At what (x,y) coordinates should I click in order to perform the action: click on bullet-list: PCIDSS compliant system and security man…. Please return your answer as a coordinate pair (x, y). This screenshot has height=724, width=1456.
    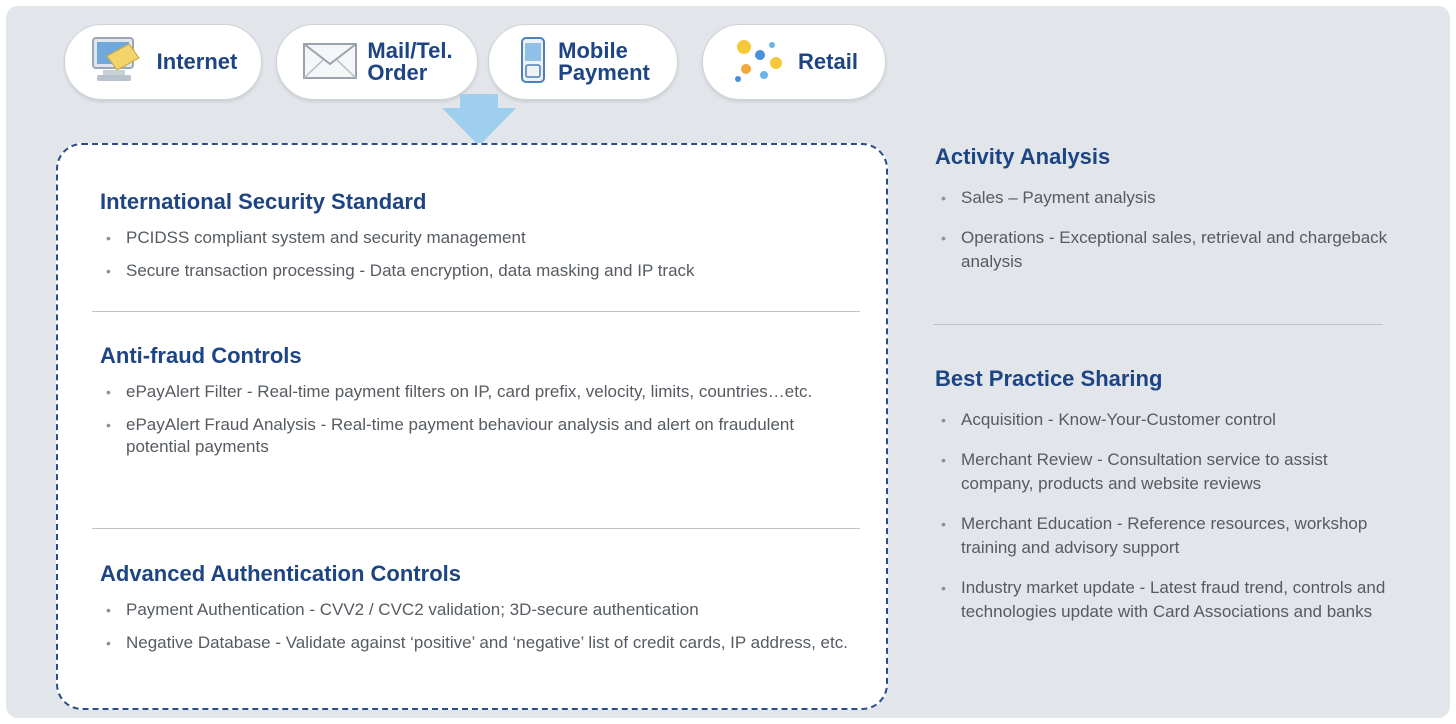
    Looking at the image, I should click on (480, 254).